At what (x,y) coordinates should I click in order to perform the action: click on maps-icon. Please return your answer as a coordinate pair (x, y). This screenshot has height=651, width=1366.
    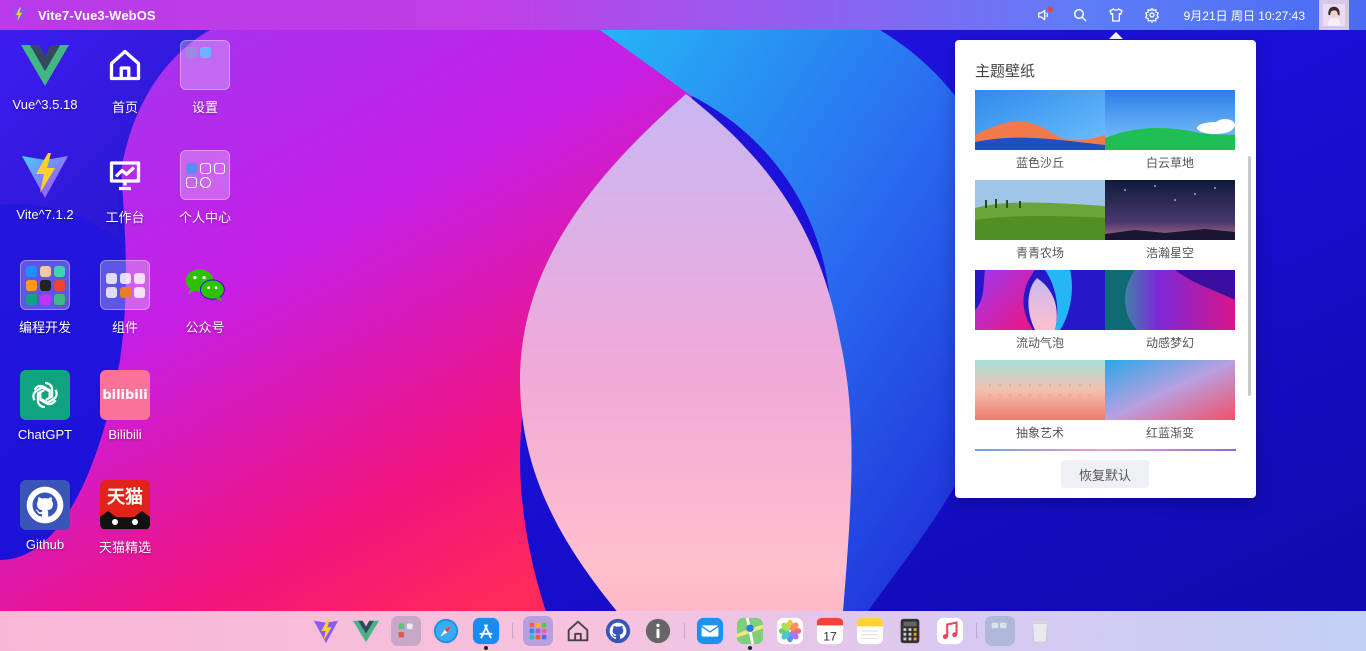
    Looking at the image, I should click on (750, 631).